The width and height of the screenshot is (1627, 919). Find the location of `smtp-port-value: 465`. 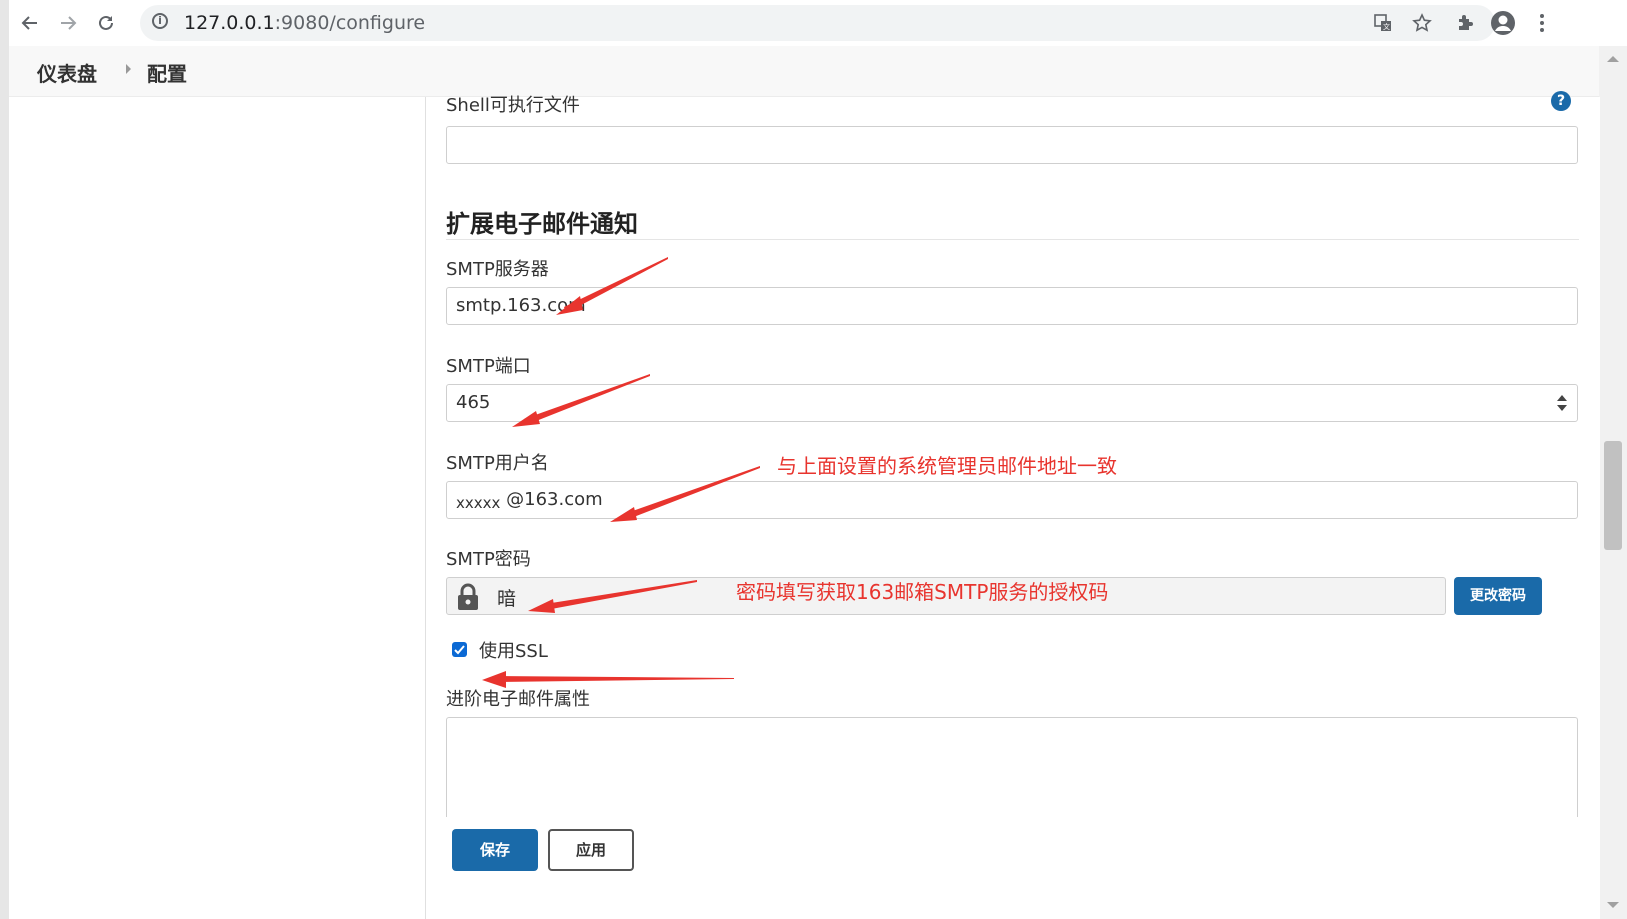

smtp-port-value: 465 is located at coordinates (473, 402).